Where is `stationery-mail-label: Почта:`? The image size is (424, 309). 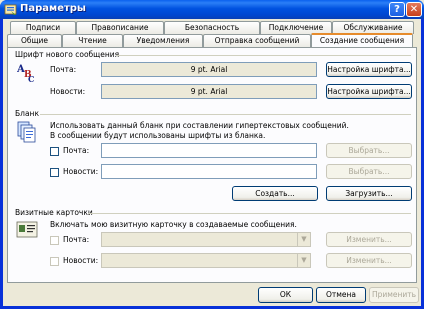
stationery-mail-label: Почта: is located at coordinates (76, 150).